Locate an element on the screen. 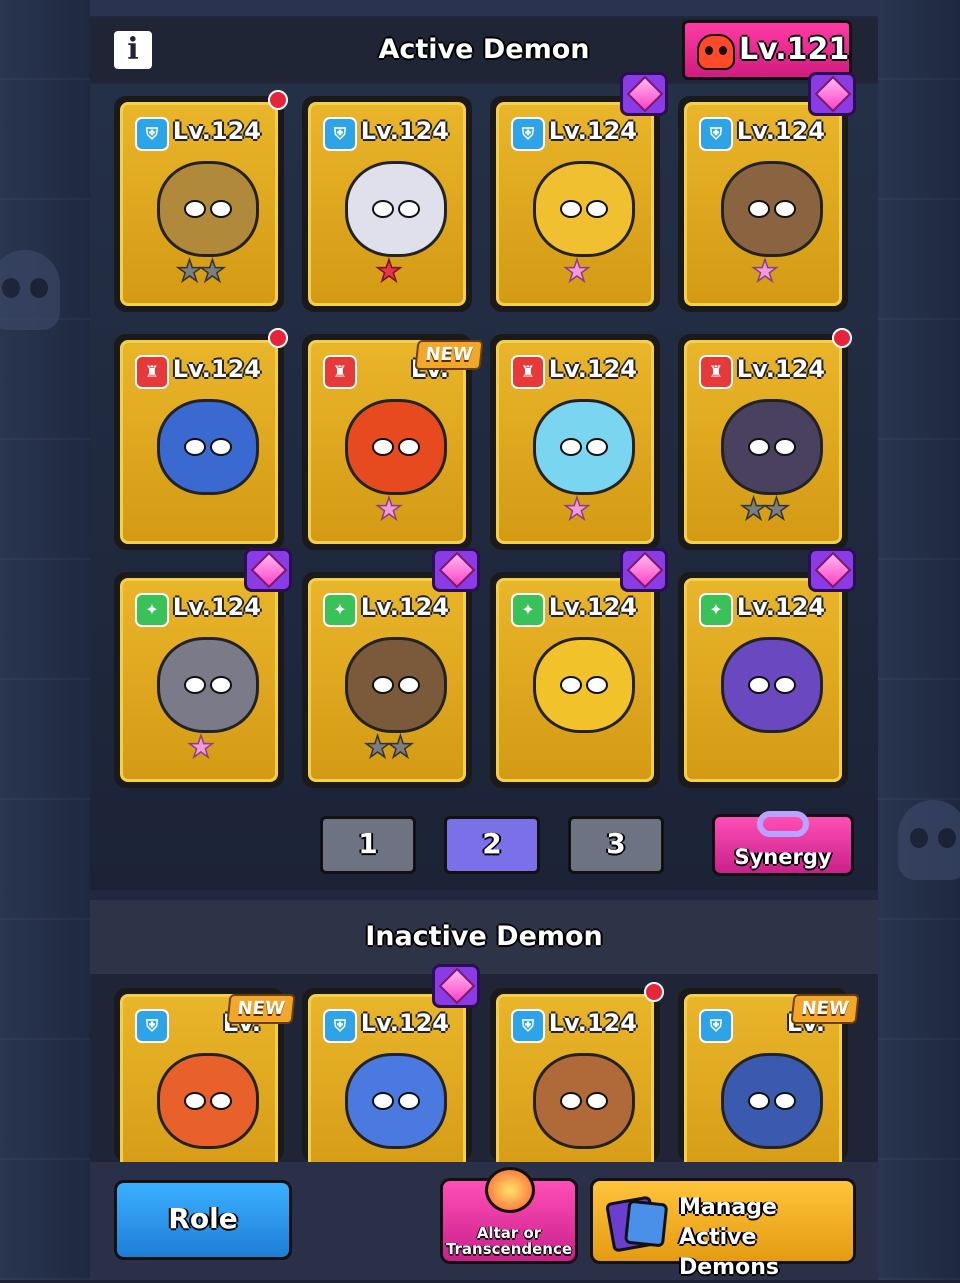 The height and width of the screenshot is (1283, 960). demon-card: ♜Lv.★NEW is located at coordinates (393, 442).